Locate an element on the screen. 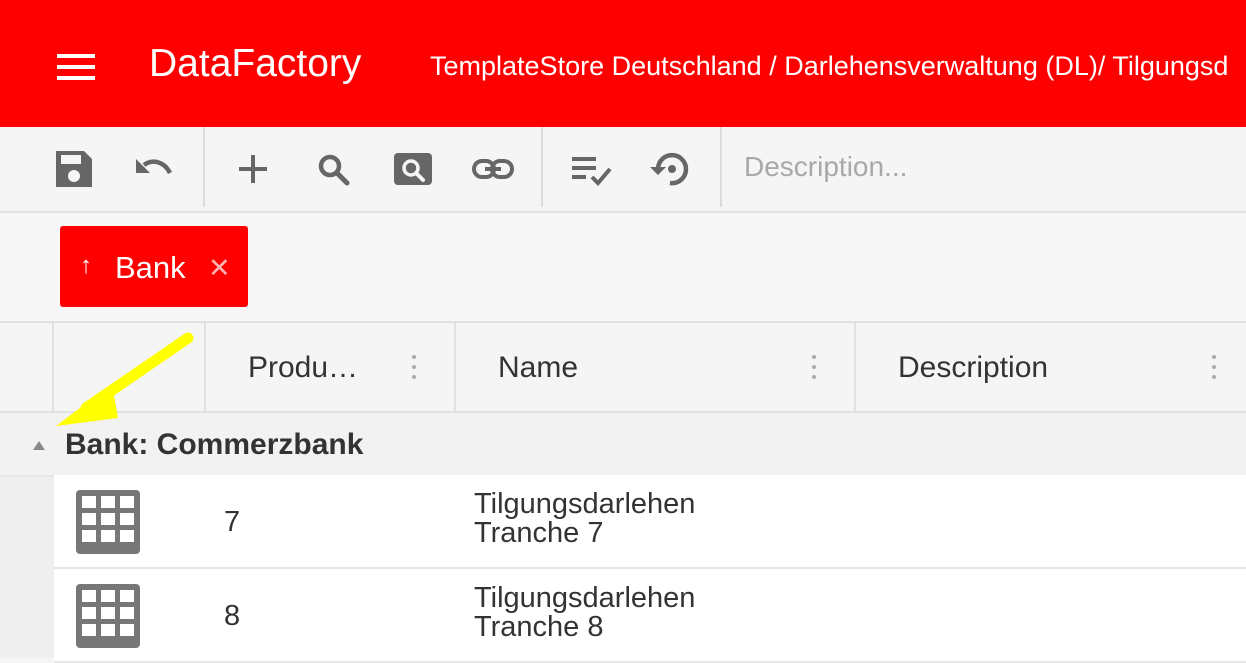 Image resolution: width=1246 pixels, height=663 pixels. group-chip-label: Bank is located at coordinates (150, 267).